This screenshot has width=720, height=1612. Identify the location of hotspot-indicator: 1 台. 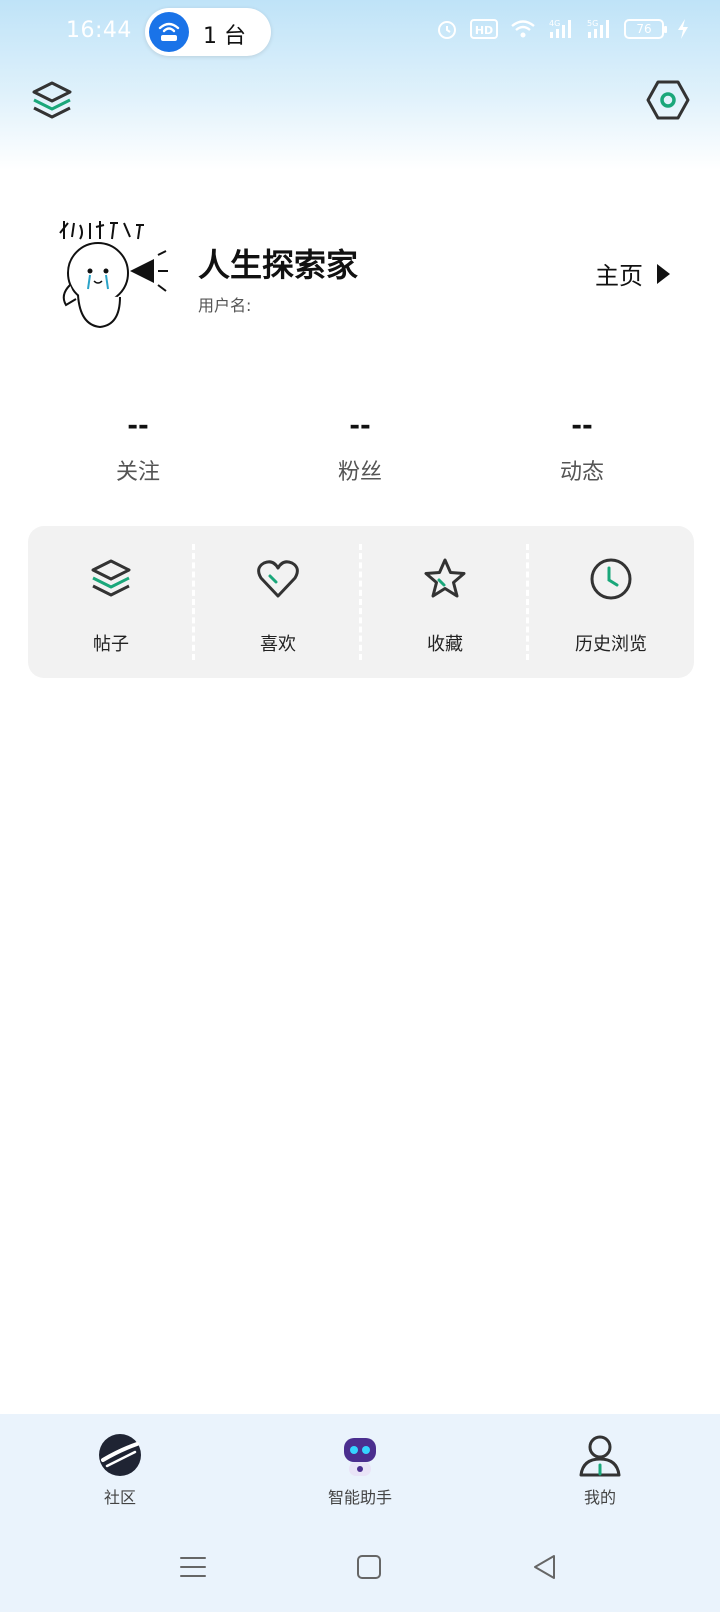
(208, 32).